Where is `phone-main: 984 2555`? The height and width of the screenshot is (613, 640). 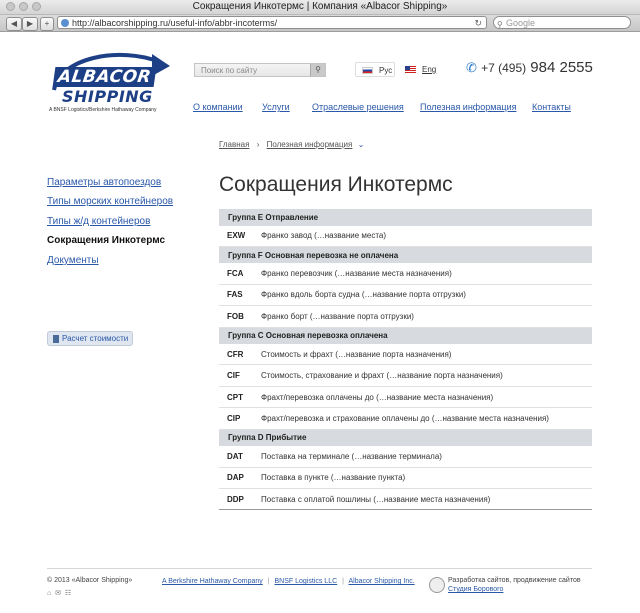
phone-main: 984 2555 is located at coordinates (561, 67).